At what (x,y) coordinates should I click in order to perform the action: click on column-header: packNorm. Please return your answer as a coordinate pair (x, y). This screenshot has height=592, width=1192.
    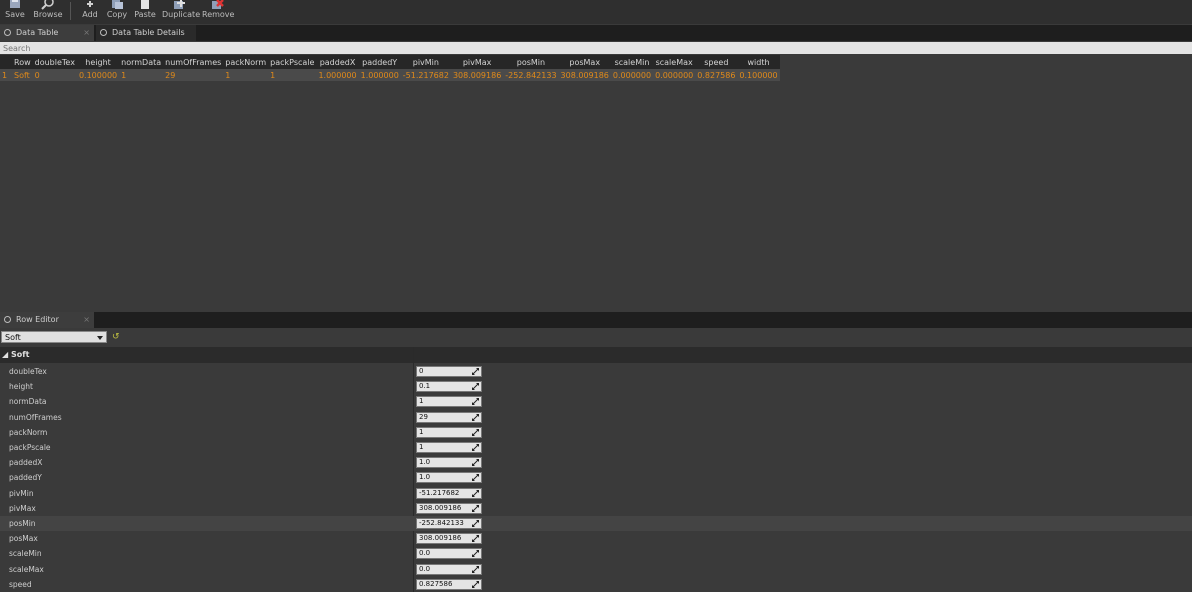
    Looking at the image, I should click on (246, 62).